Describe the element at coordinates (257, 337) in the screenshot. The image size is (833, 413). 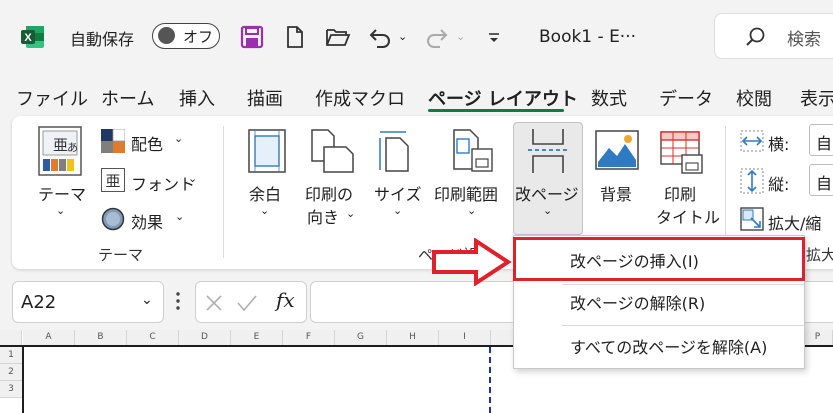
I see `column-header: E` at that location.